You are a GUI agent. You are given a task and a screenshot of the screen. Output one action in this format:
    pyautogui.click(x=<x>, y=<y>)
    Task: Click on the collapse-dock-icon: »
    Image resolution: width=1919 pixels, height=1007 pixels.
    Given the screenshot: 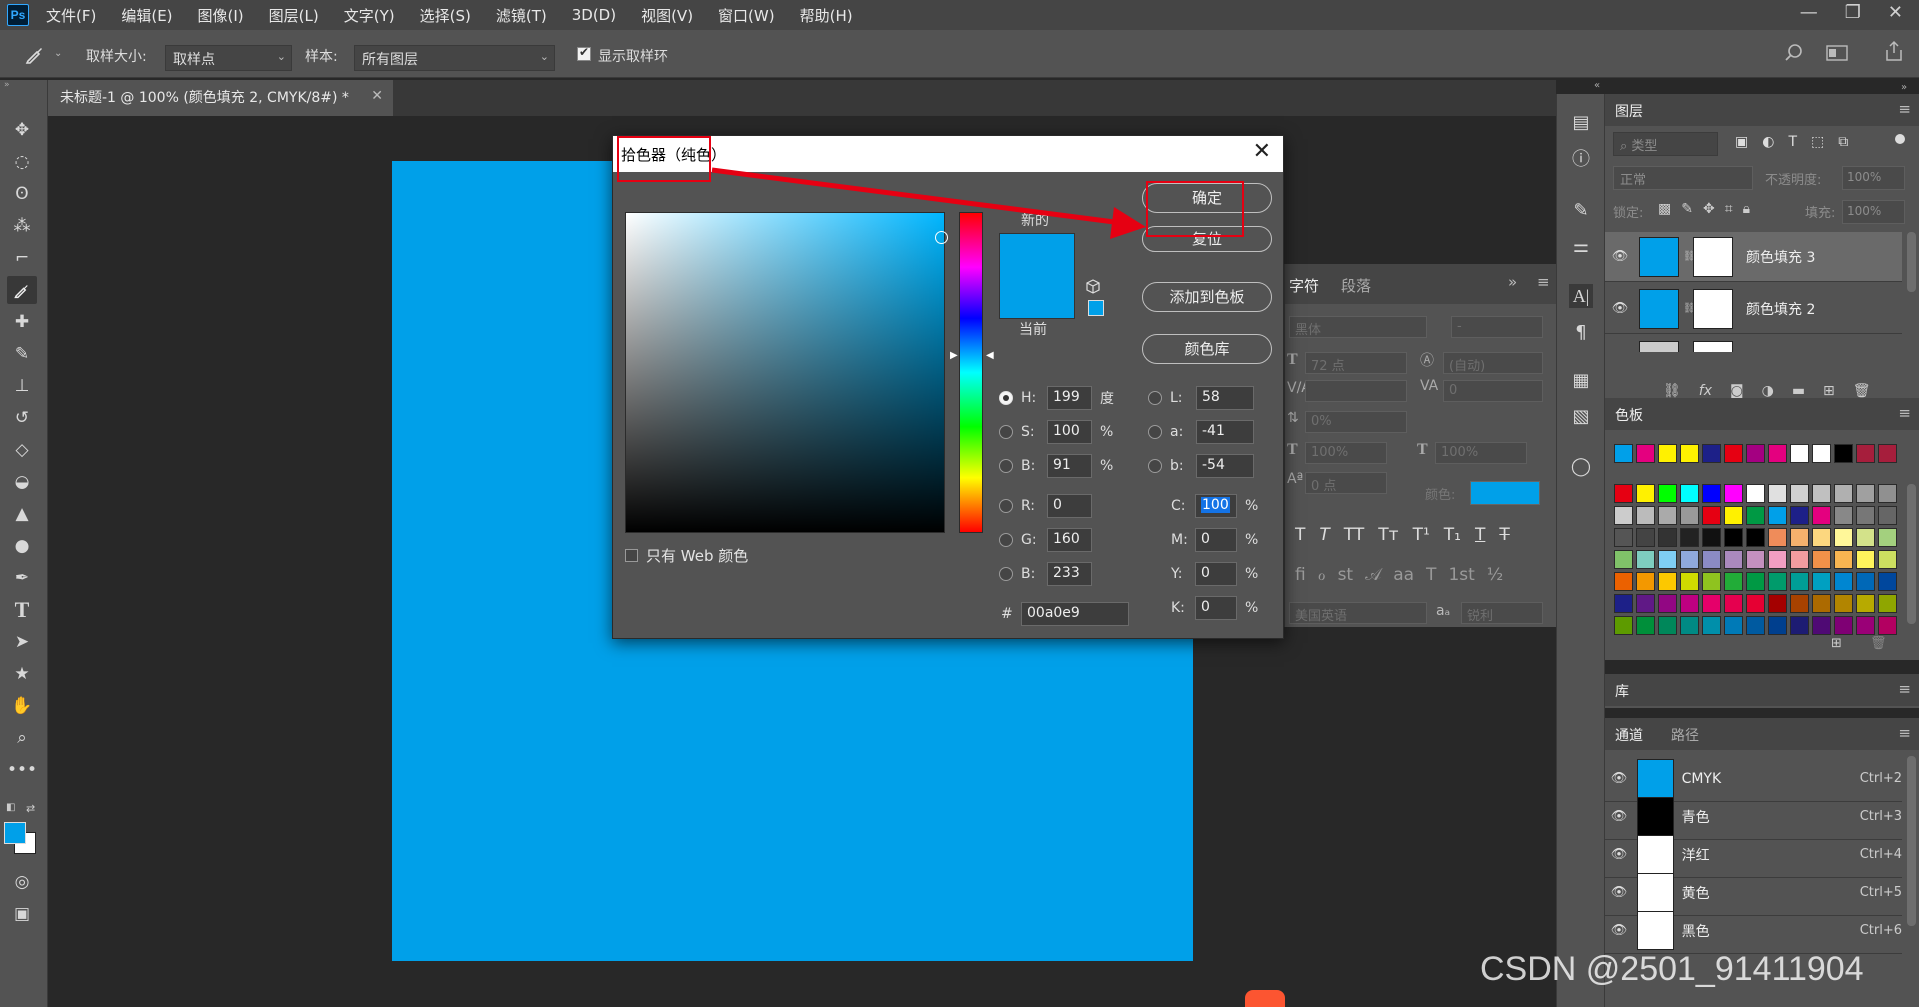 What is the action you would take?
    pyautogui.click(x=1904, y=87)
    